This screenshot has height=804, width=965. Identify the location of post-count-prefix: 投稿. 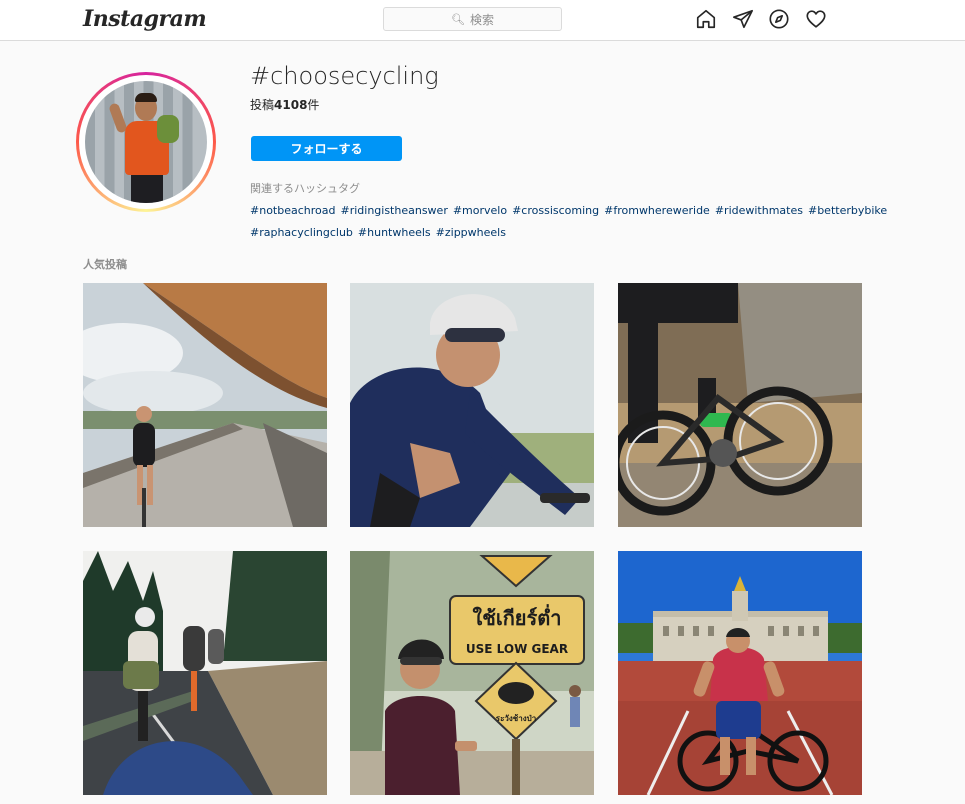
(262, 105).